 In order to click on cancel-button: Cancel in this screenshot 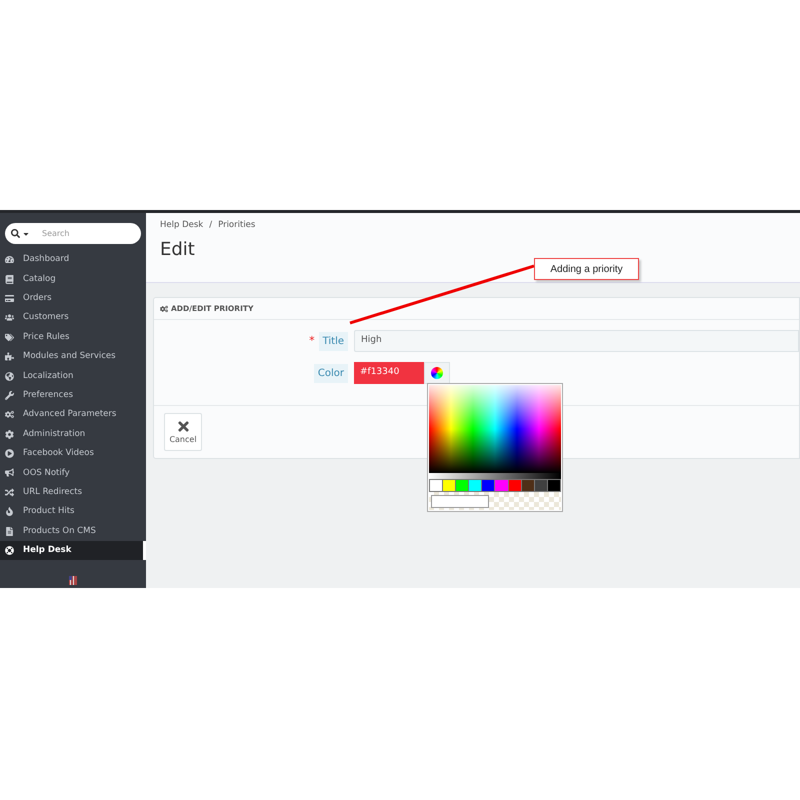, I will do `click(183, 432)`.